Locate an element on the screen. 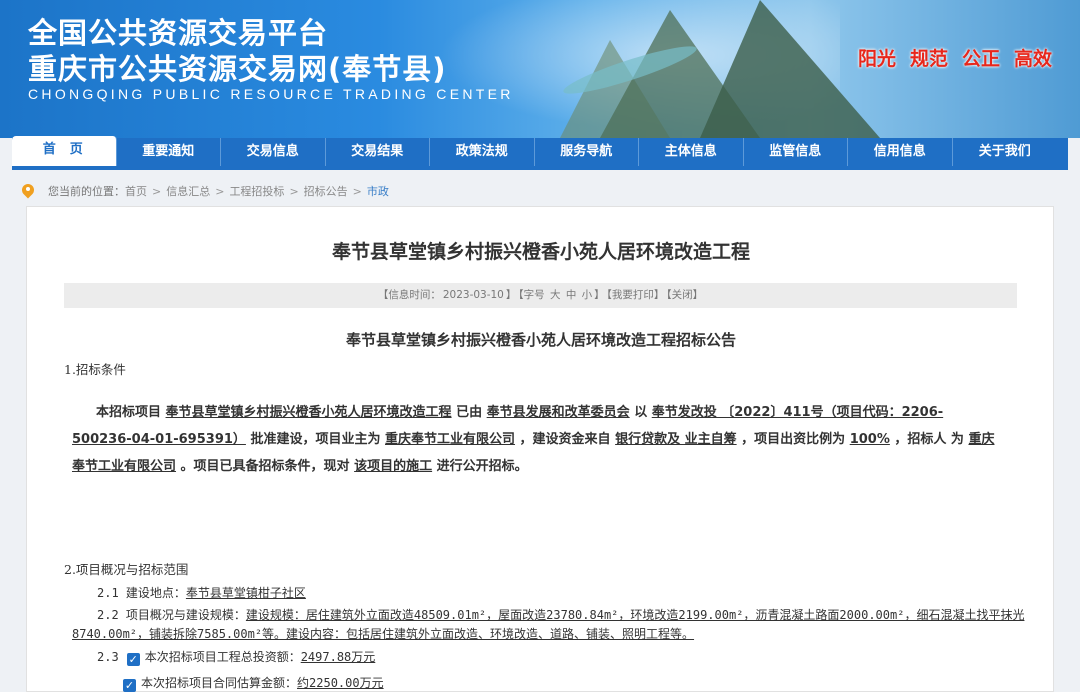 The width and height of the screenshot is (1080, 692). tender-scope: 该项目的施工 is located at coordinates (393, 466).